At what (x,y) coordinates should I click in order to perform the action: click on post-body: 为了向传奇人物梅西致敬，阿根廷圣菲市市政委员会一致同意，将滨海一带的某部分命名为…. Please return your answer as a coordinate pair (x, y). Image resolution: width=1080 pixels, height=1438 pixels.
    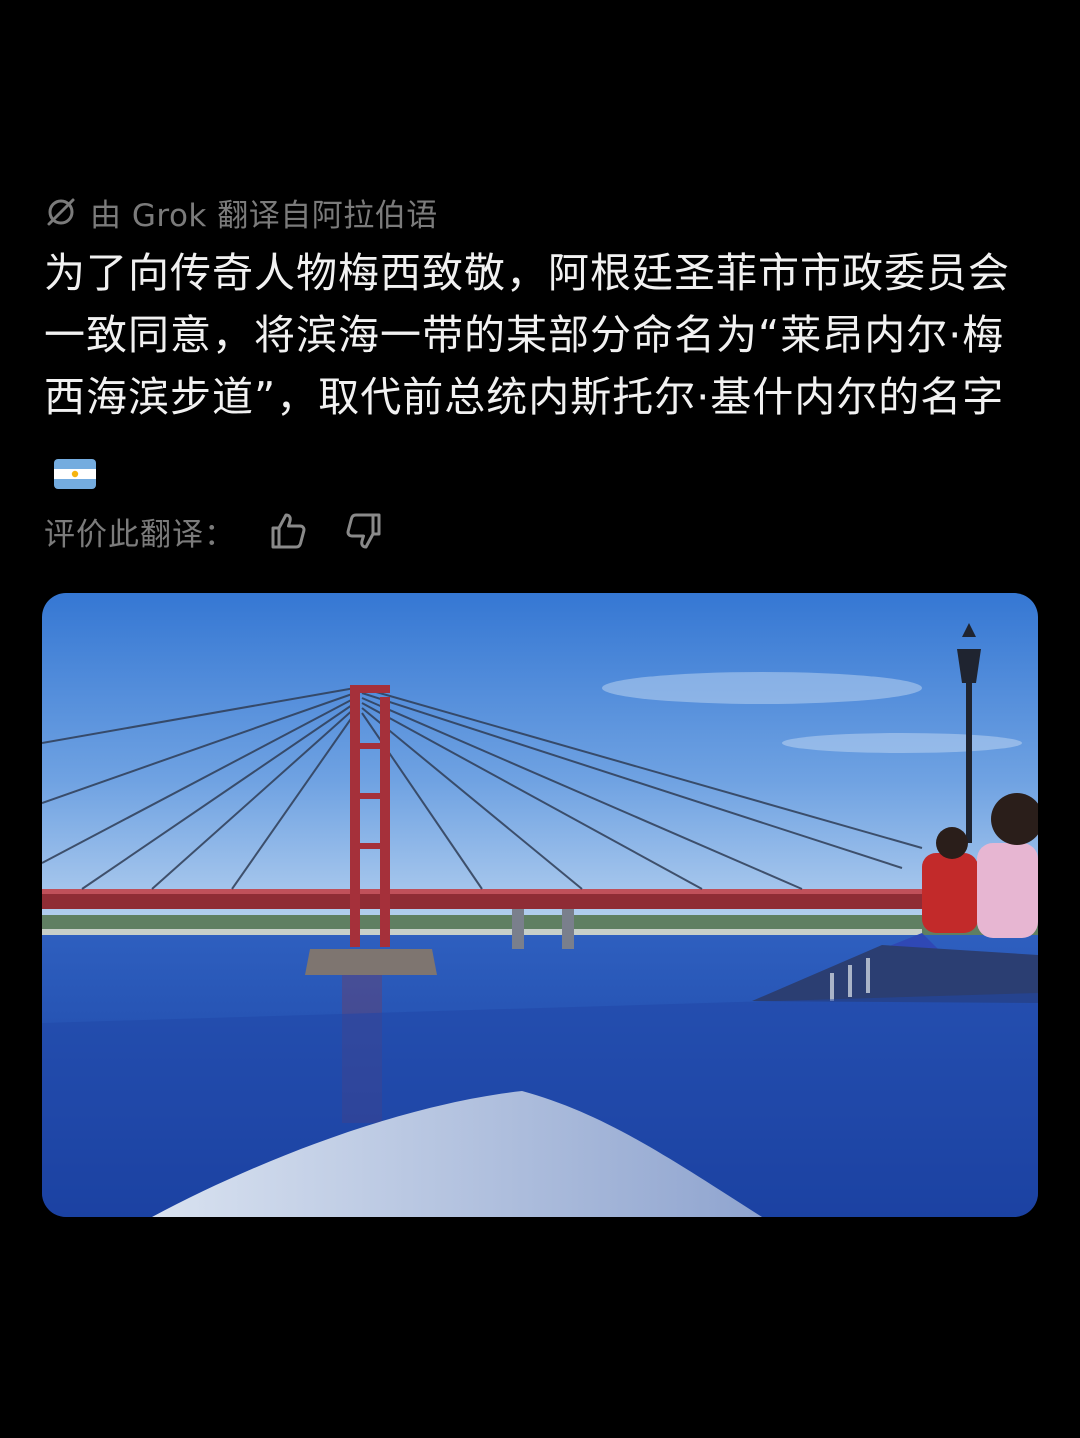
    Looking at the image, I should click on (527, 335).